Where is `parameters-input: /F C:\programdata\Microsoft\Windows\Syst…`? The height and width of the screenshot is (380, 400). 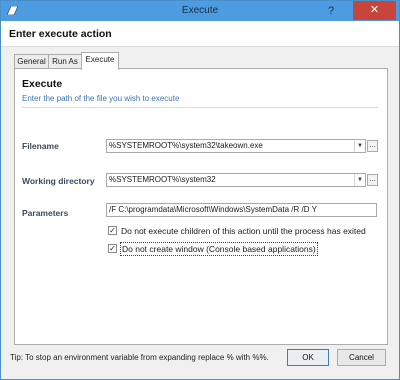
parameters-input: /F C:\programdata\Microsoft\Windows\Syst… is located at coordinates (241, 210).